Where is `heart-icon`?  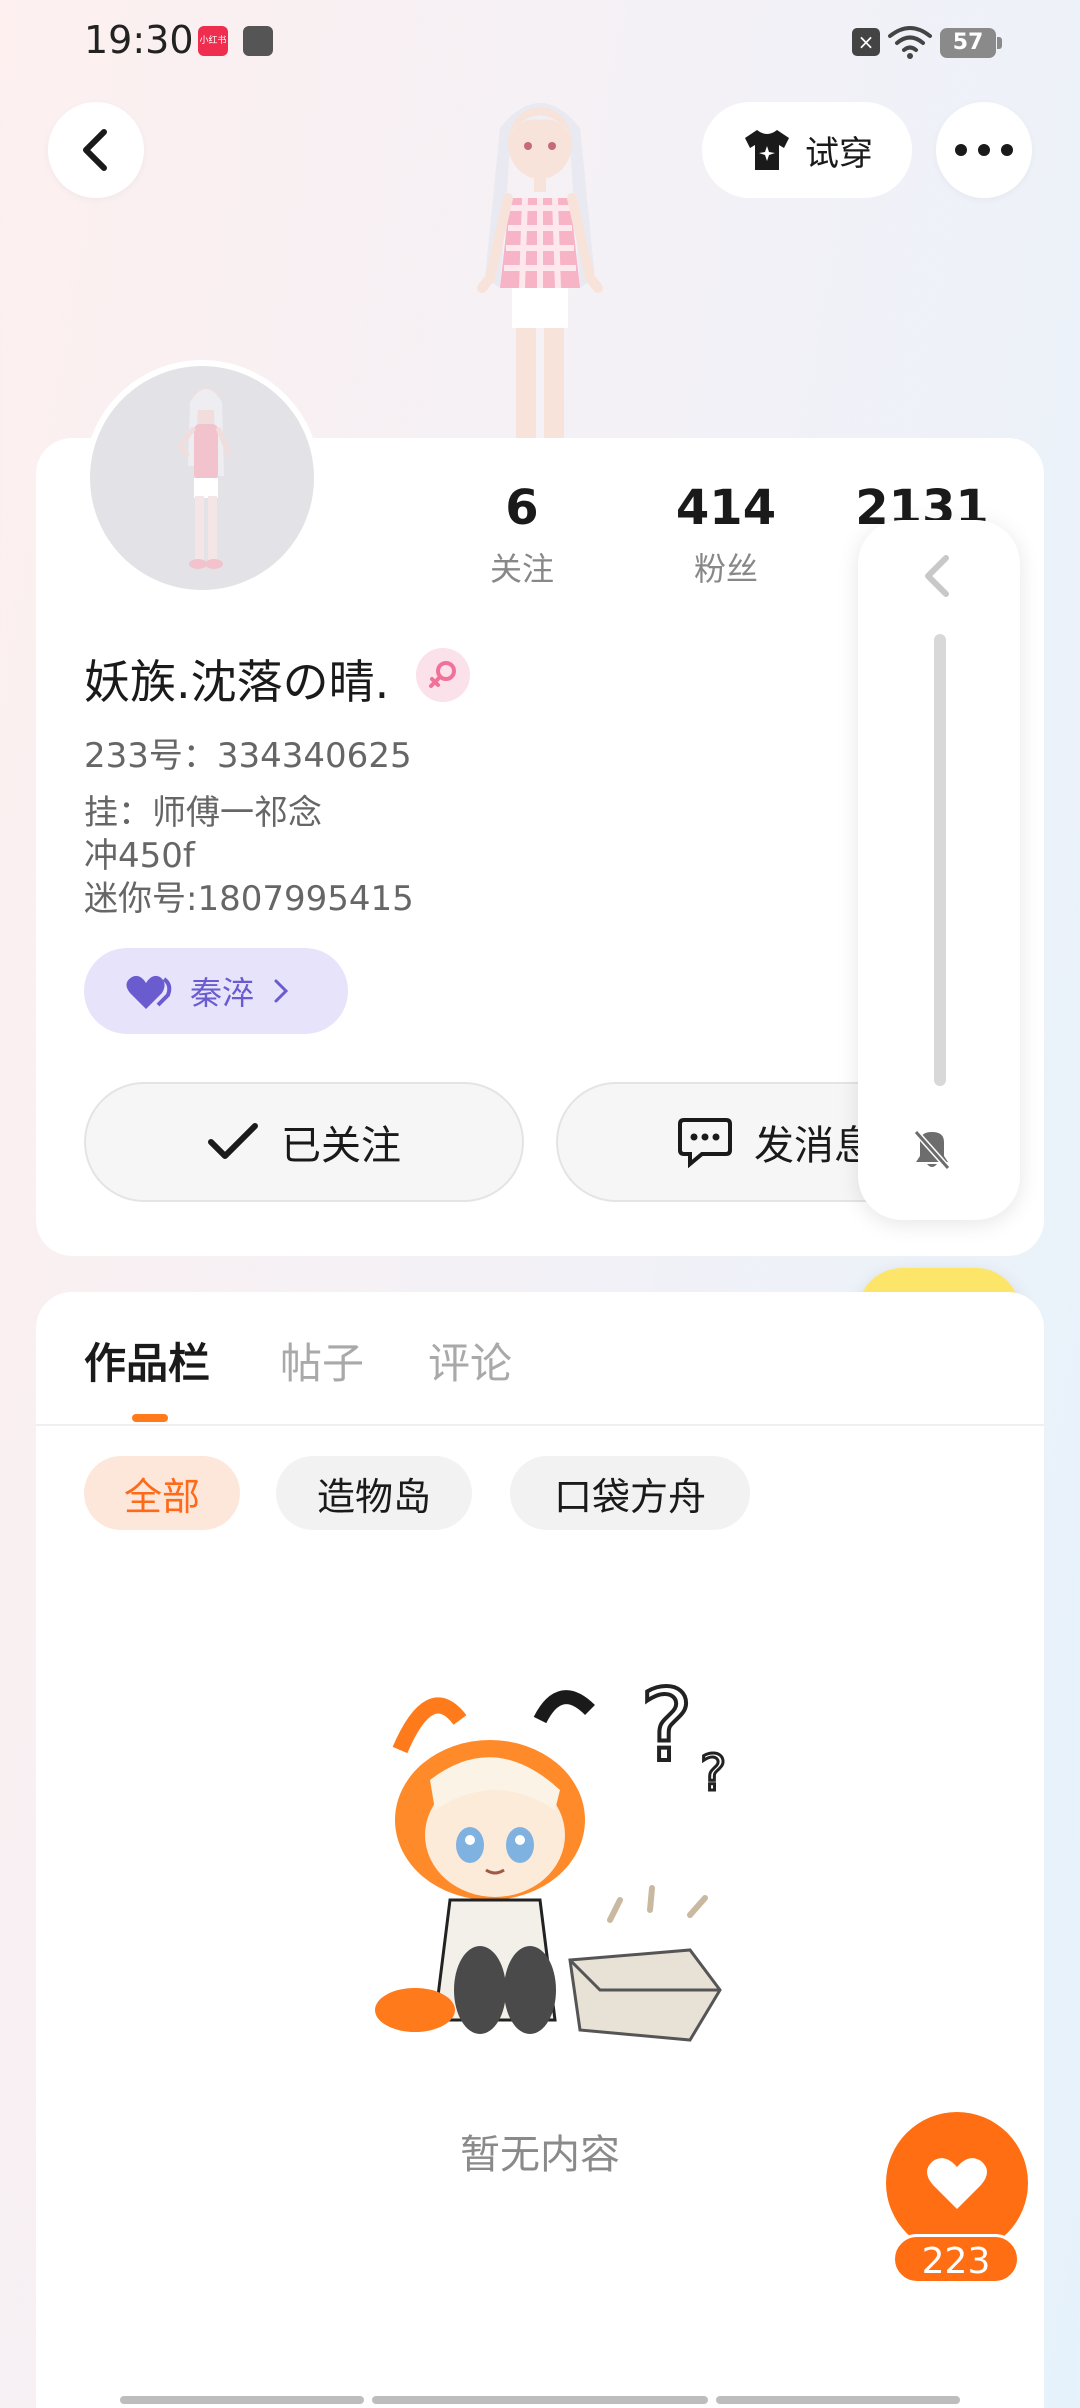 heart-icon is located at coordinates (957, 2183).